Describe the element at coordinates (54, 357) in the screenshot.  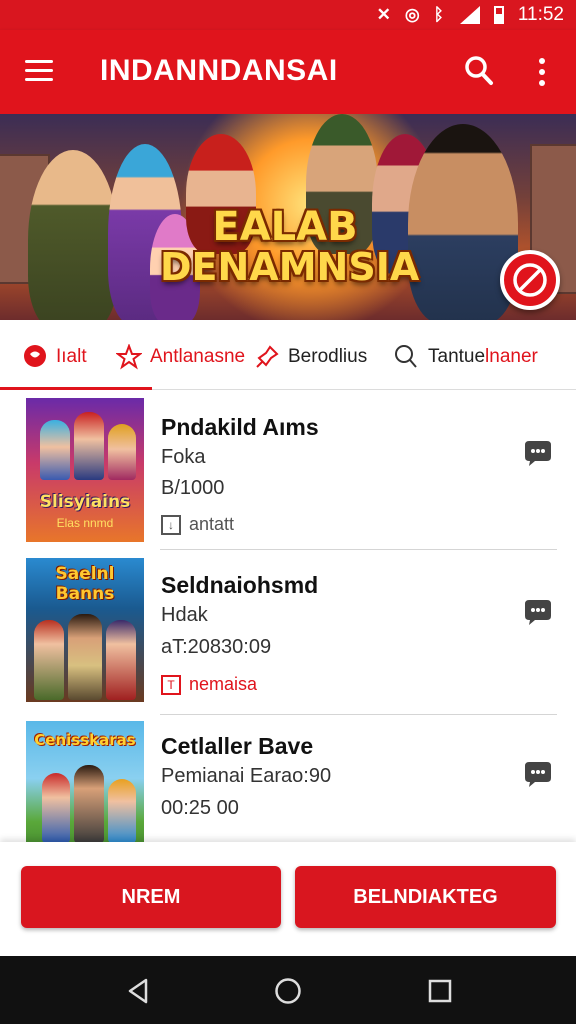
I see `tab-chat: Iıalt` at that location.